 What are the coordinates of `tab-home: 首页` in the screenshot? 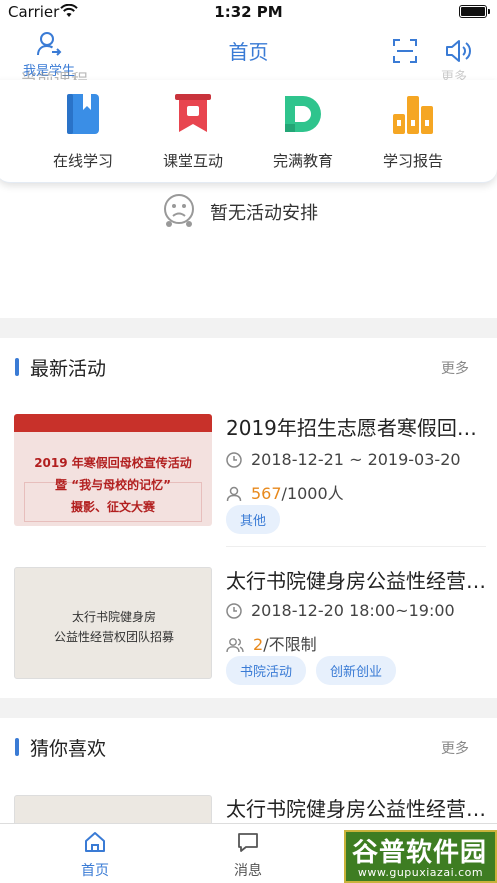 It's located at (95, 855).